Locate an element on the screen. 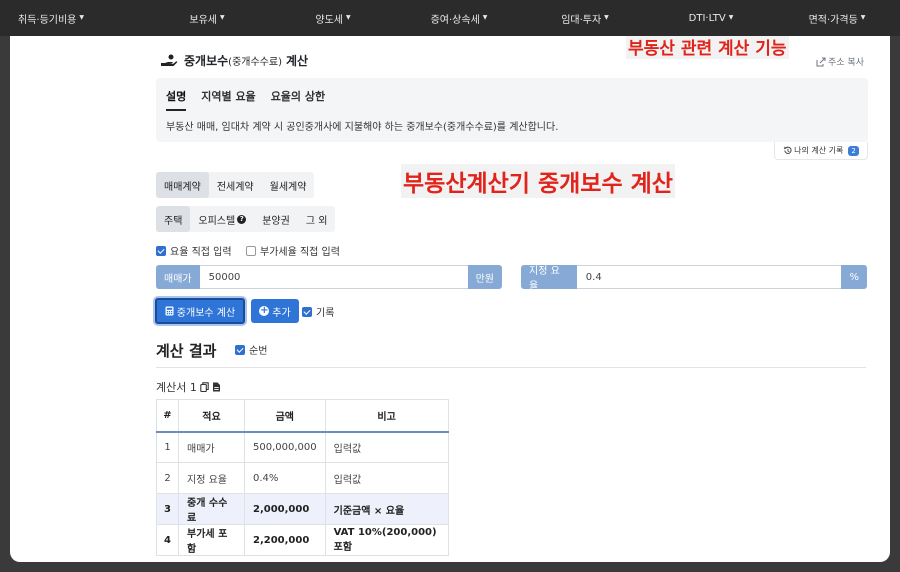 The width and height of the screenshot is (900, 572). nav-item-holding-tax: 보유세 ▼ is located at coordinates (207, 18).